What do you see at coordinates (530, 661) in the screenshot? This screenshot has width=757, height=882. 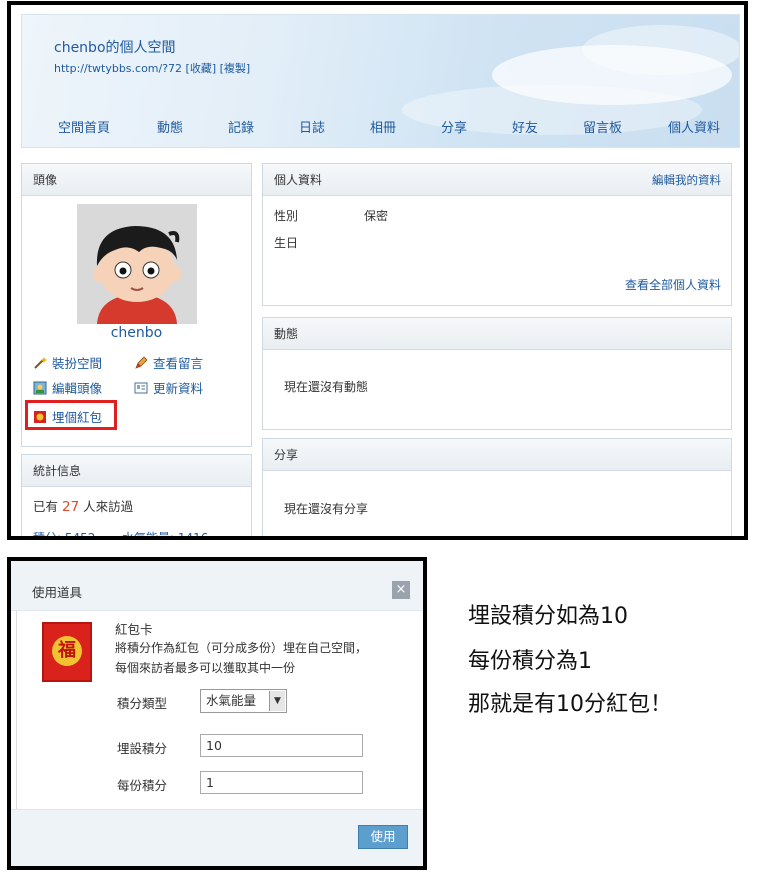 I see `annotation-line-2: 每份積分為1` at bounding box center [530, 661].